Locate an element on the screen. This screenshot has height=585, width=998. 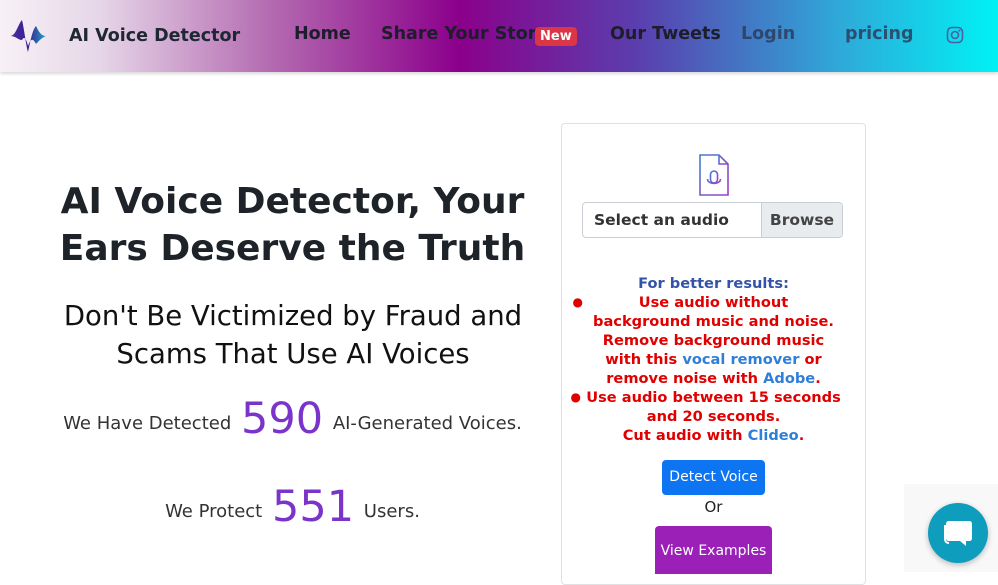
nav-our-tweets: Our Tweets is located at coordinates (665, 34).